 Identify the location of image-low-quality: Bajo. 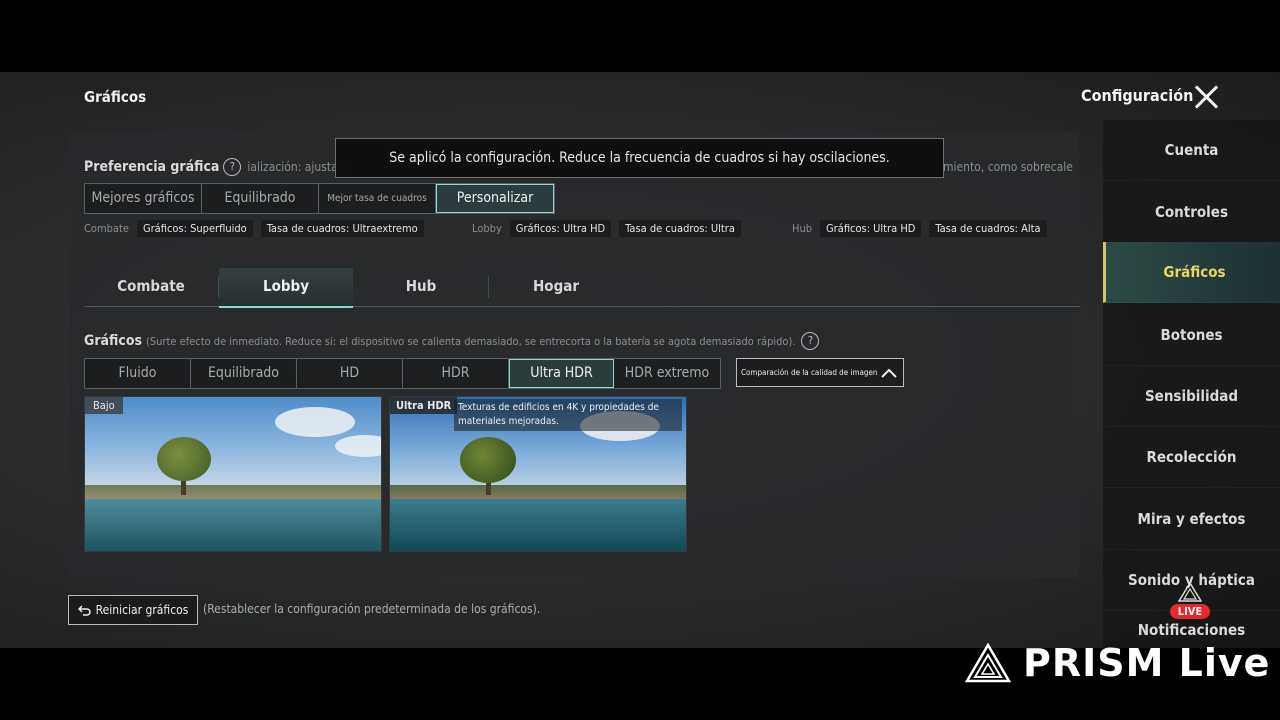
(233, 474).